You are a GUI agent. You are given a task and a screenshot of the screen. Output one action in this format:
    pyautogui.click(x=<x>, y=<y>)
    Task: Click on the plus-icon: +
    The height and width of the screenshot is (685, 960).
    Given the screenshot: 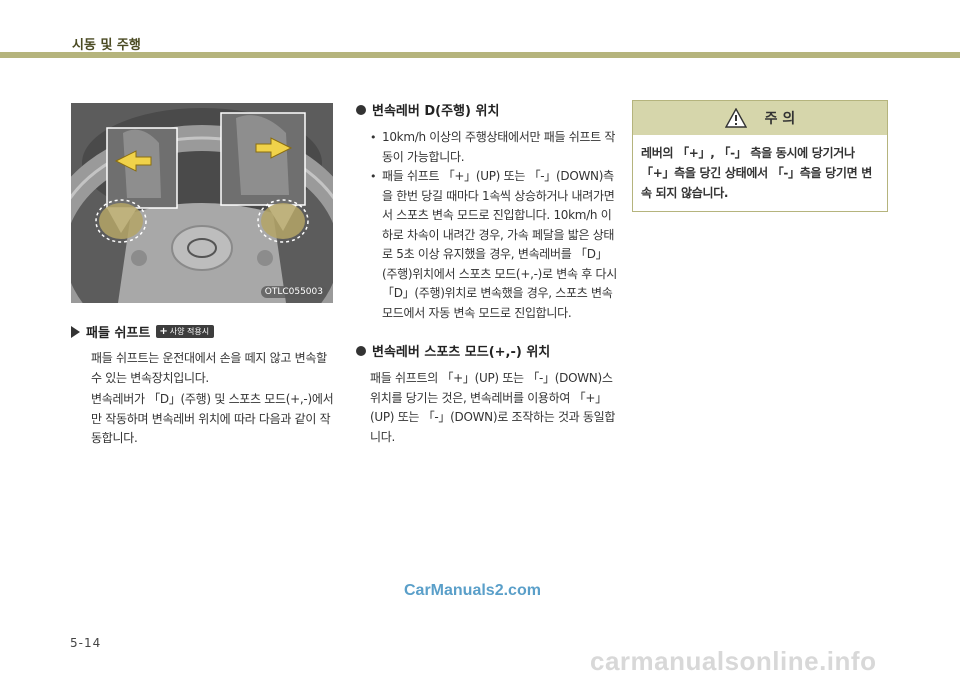 What is the action you would take?
    pyautogui.click(x=163, y=331)
    